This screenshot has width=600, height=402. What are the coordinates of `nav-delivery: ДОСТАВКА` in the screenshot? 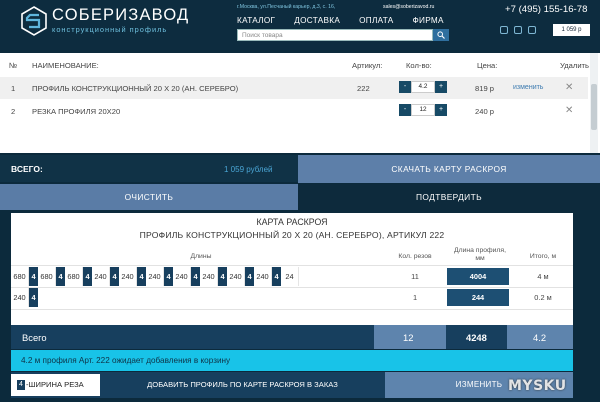 It's located at (317, 20).